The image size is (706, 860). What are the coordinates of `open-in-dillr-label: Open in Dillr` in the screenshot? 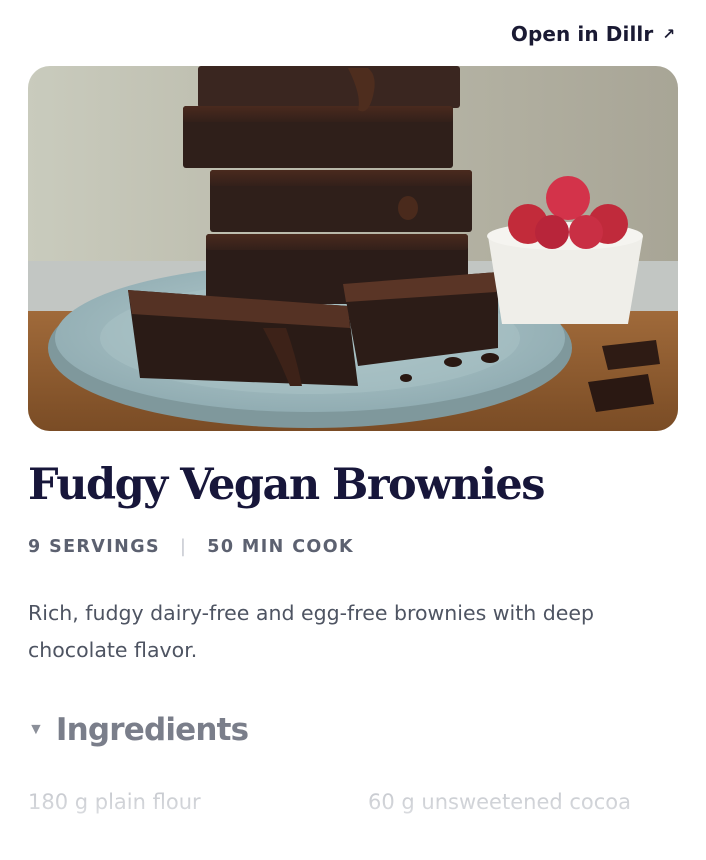 It's located at (582, 34).